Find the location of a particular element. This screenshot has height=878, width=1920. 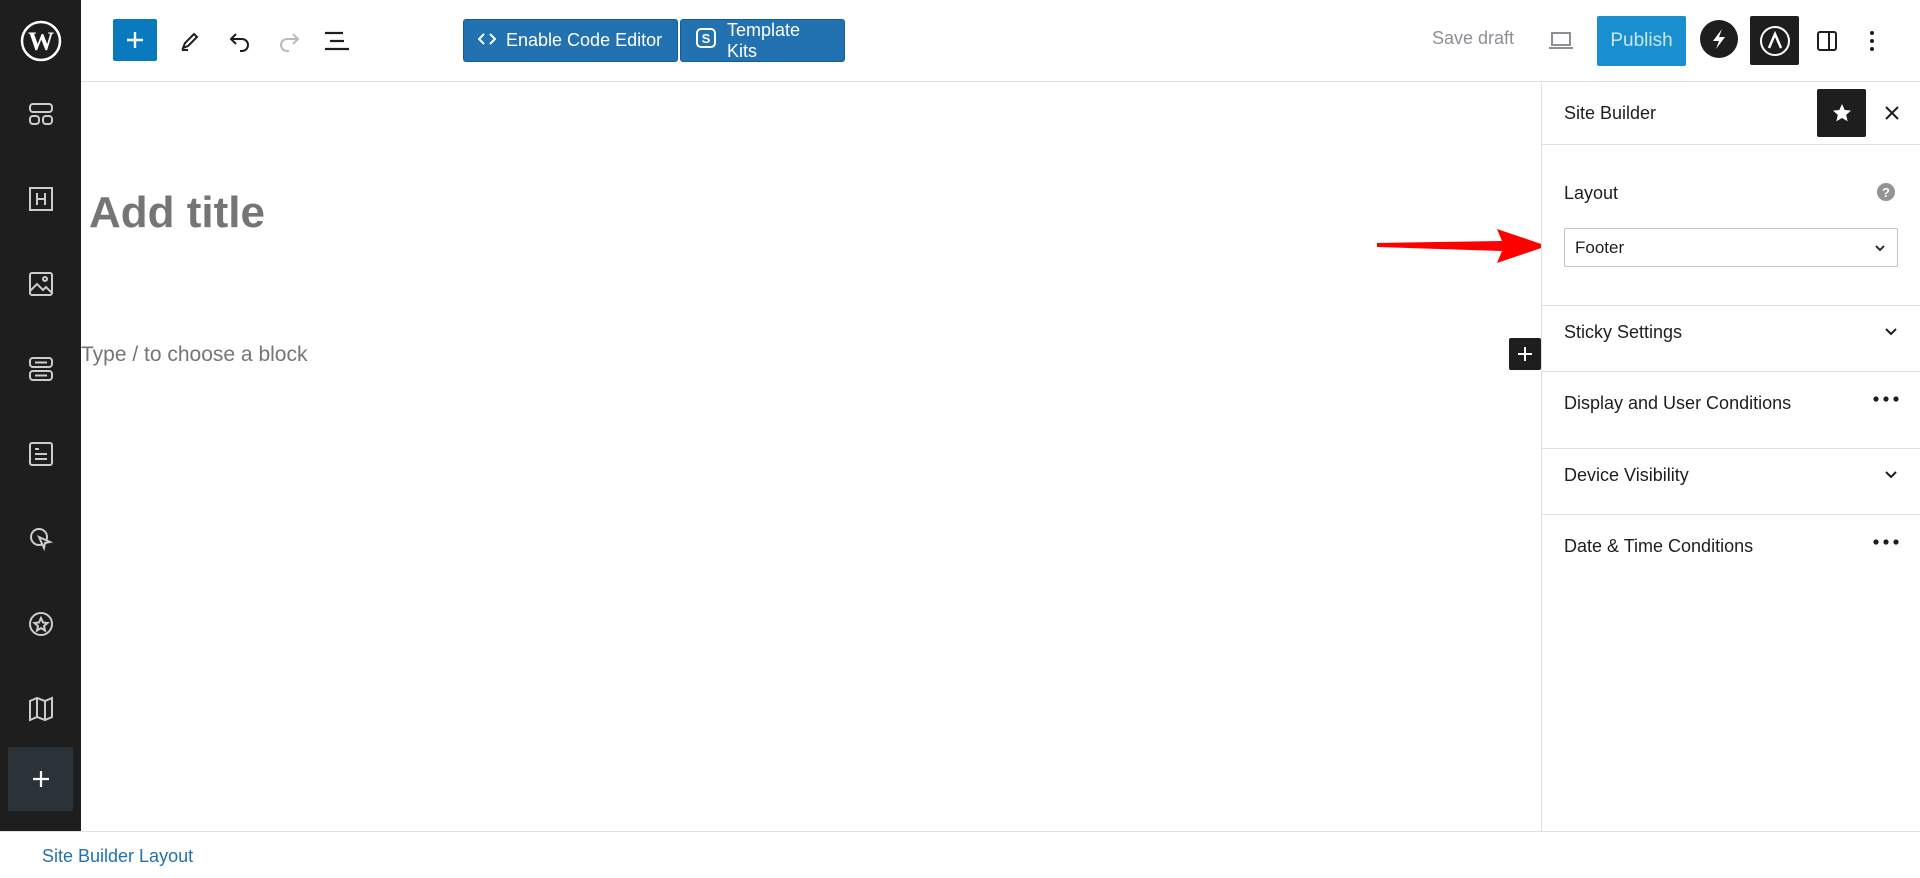

template-kits-icon: S is located at coordinates (706, 40).